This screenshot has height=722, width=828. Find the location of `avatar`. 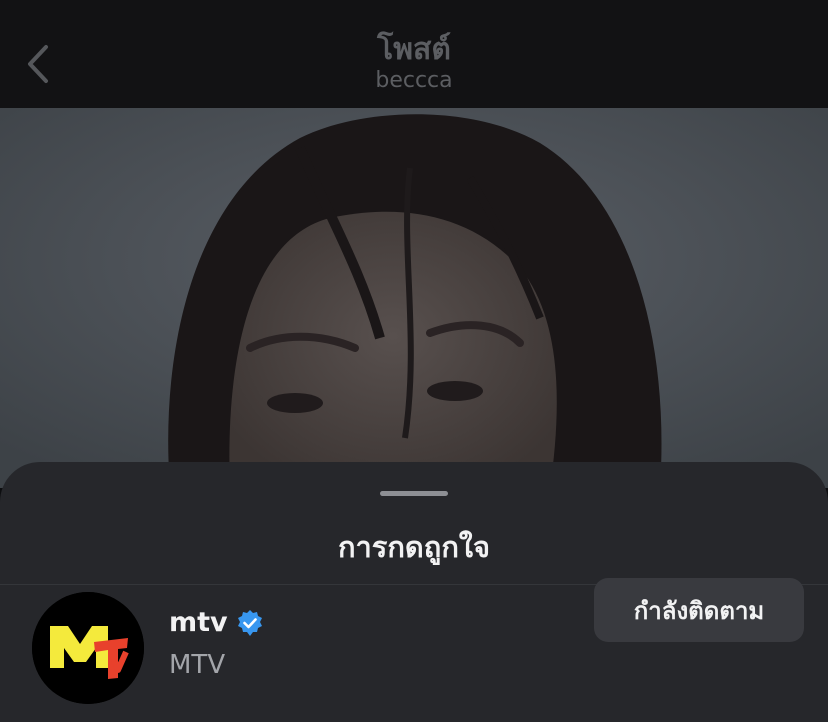

avatar is located at coordinates (88, 648).